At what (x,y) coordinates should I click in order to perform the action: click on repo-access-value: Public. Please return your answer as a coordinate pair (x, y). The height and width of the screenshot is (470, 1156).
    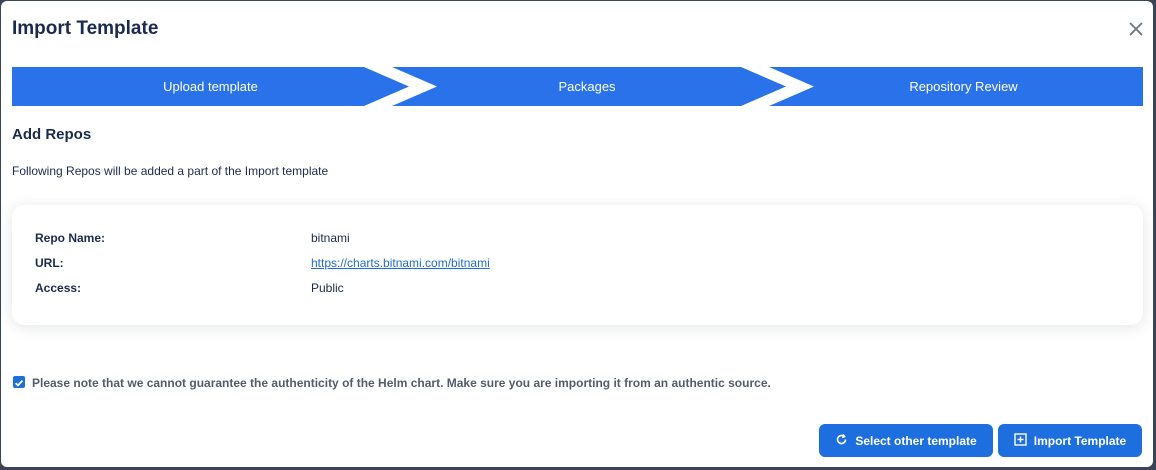
    Looking at the image, I should click on (327, 288).